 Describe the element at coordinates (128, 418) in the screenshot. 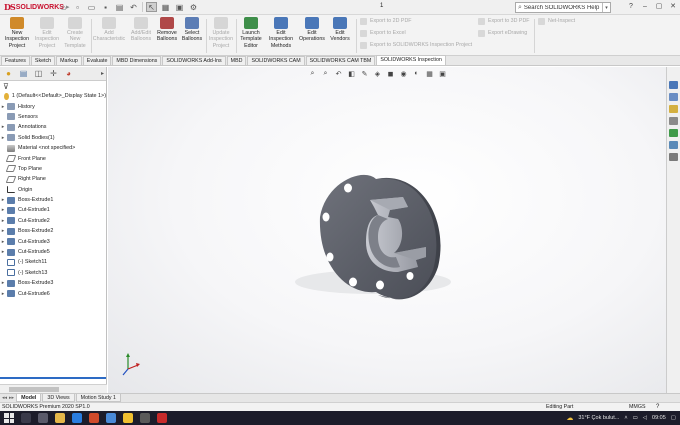

I see `chrome-icon` at that location.